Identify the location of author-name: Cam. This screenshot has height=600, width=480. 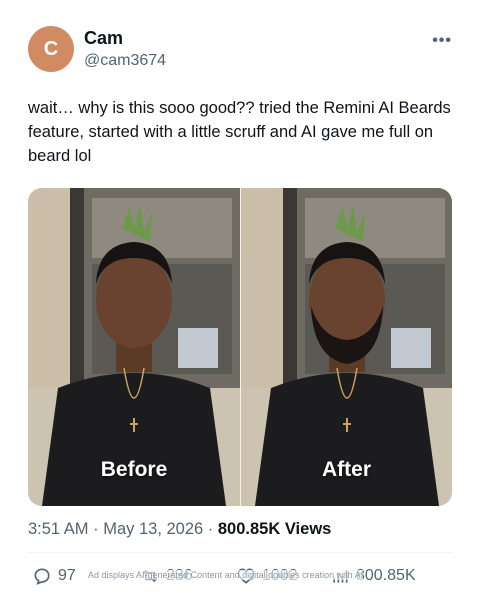
(103, 38).